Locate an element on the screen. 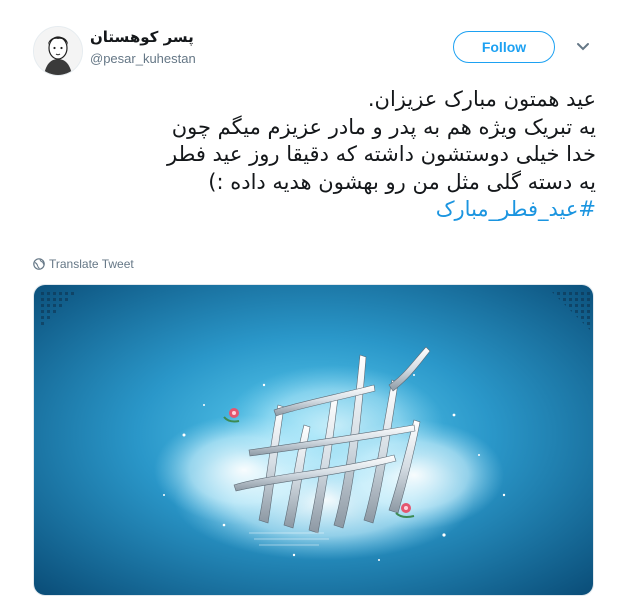 This screenshot has width=627, height=598. avatar-sketch-icon is located at coordinates (58, 51).